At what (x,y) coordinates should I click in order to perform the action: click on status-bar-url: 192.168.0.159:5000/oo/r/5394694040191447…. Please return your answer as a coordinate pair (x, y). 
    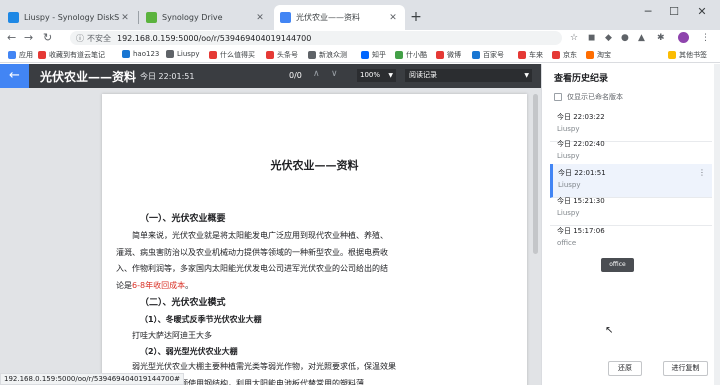
    Looking at the image, I should click on (92, 379).